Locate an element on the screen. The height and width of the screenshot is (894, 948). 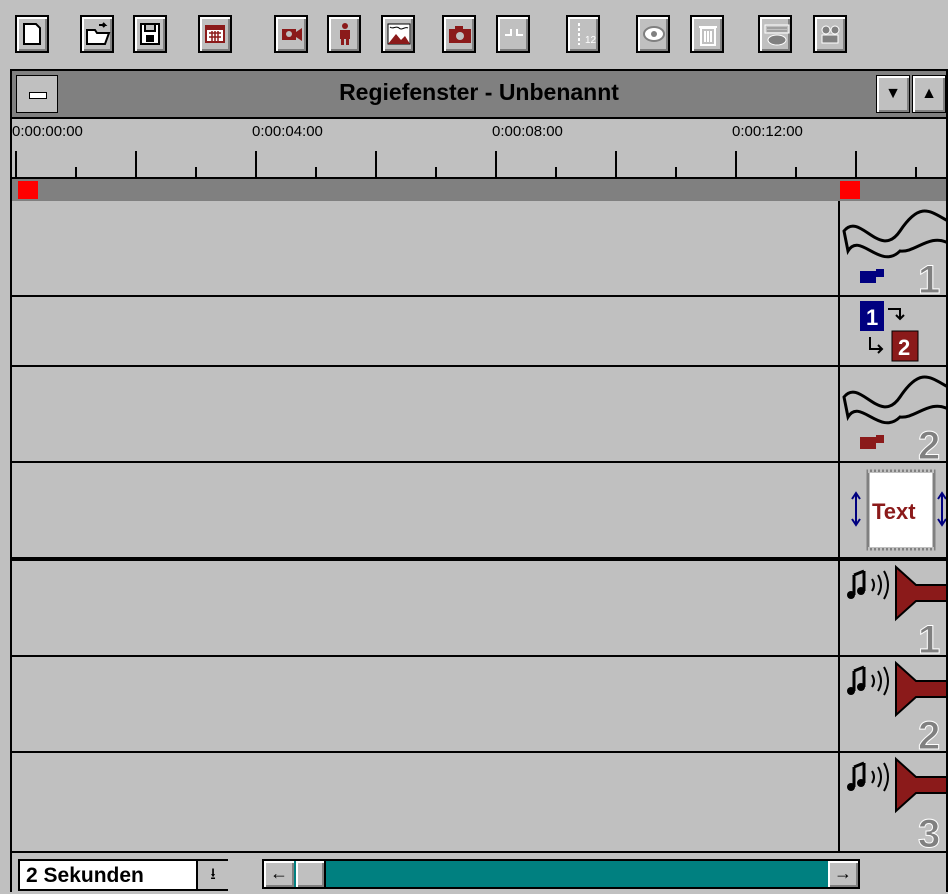
arrow-left-icon: ← is located at coordinates (279, 873).